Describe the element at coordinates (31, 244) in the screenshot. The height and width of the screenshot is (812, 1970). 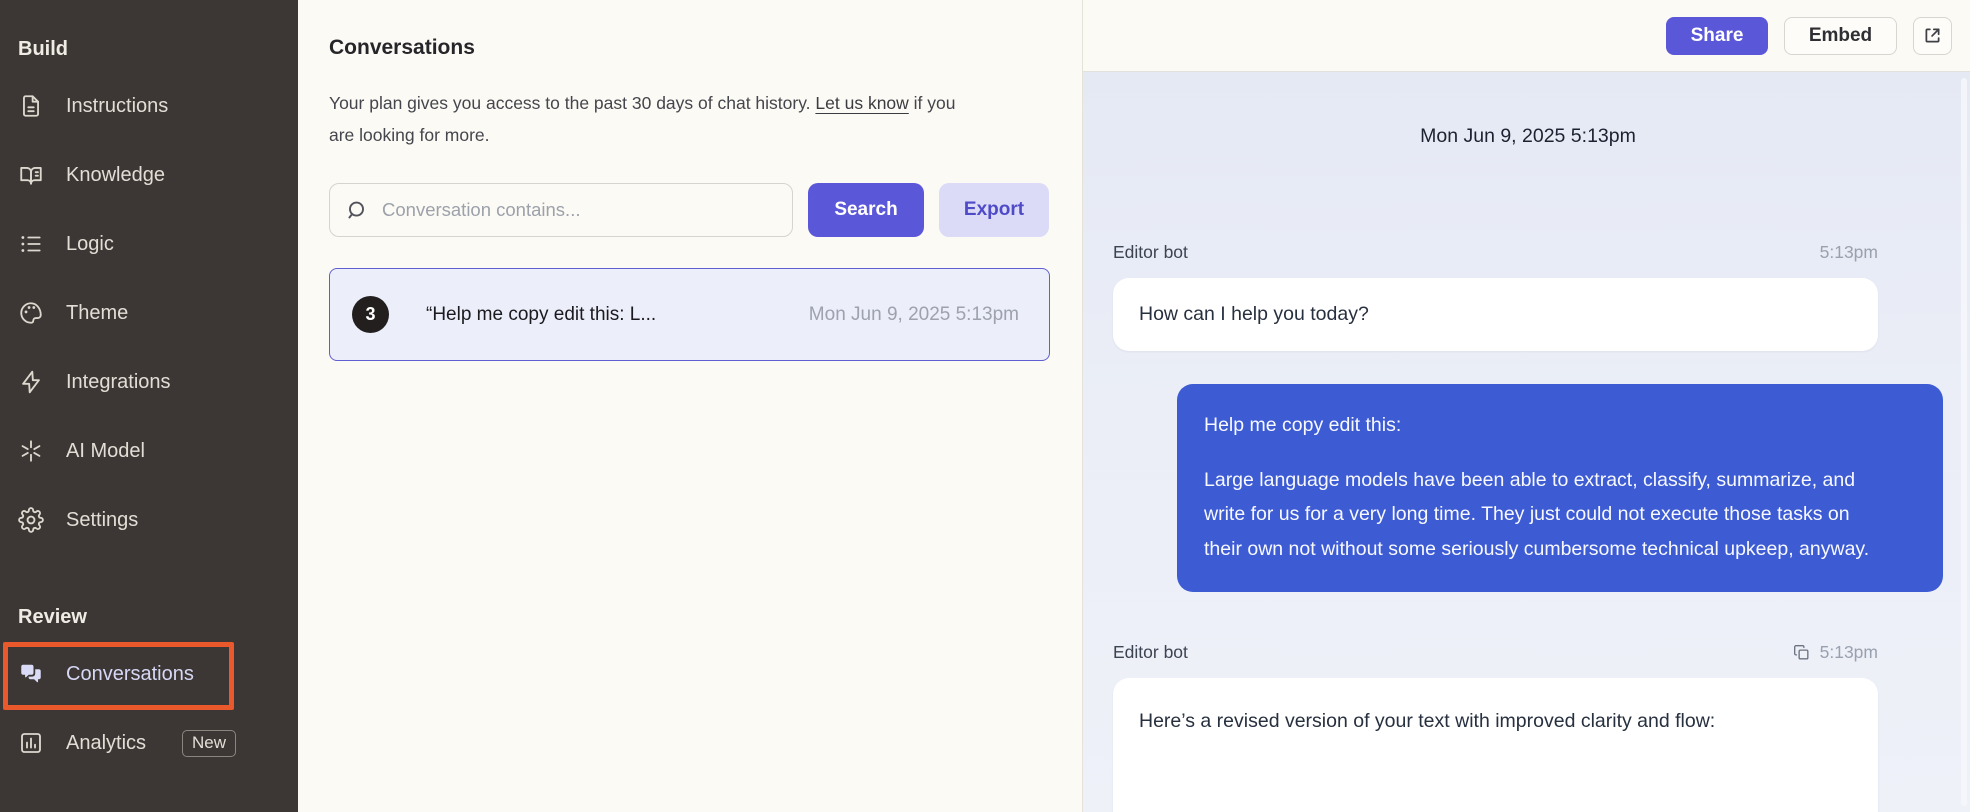
I see `list-icon` at that location.